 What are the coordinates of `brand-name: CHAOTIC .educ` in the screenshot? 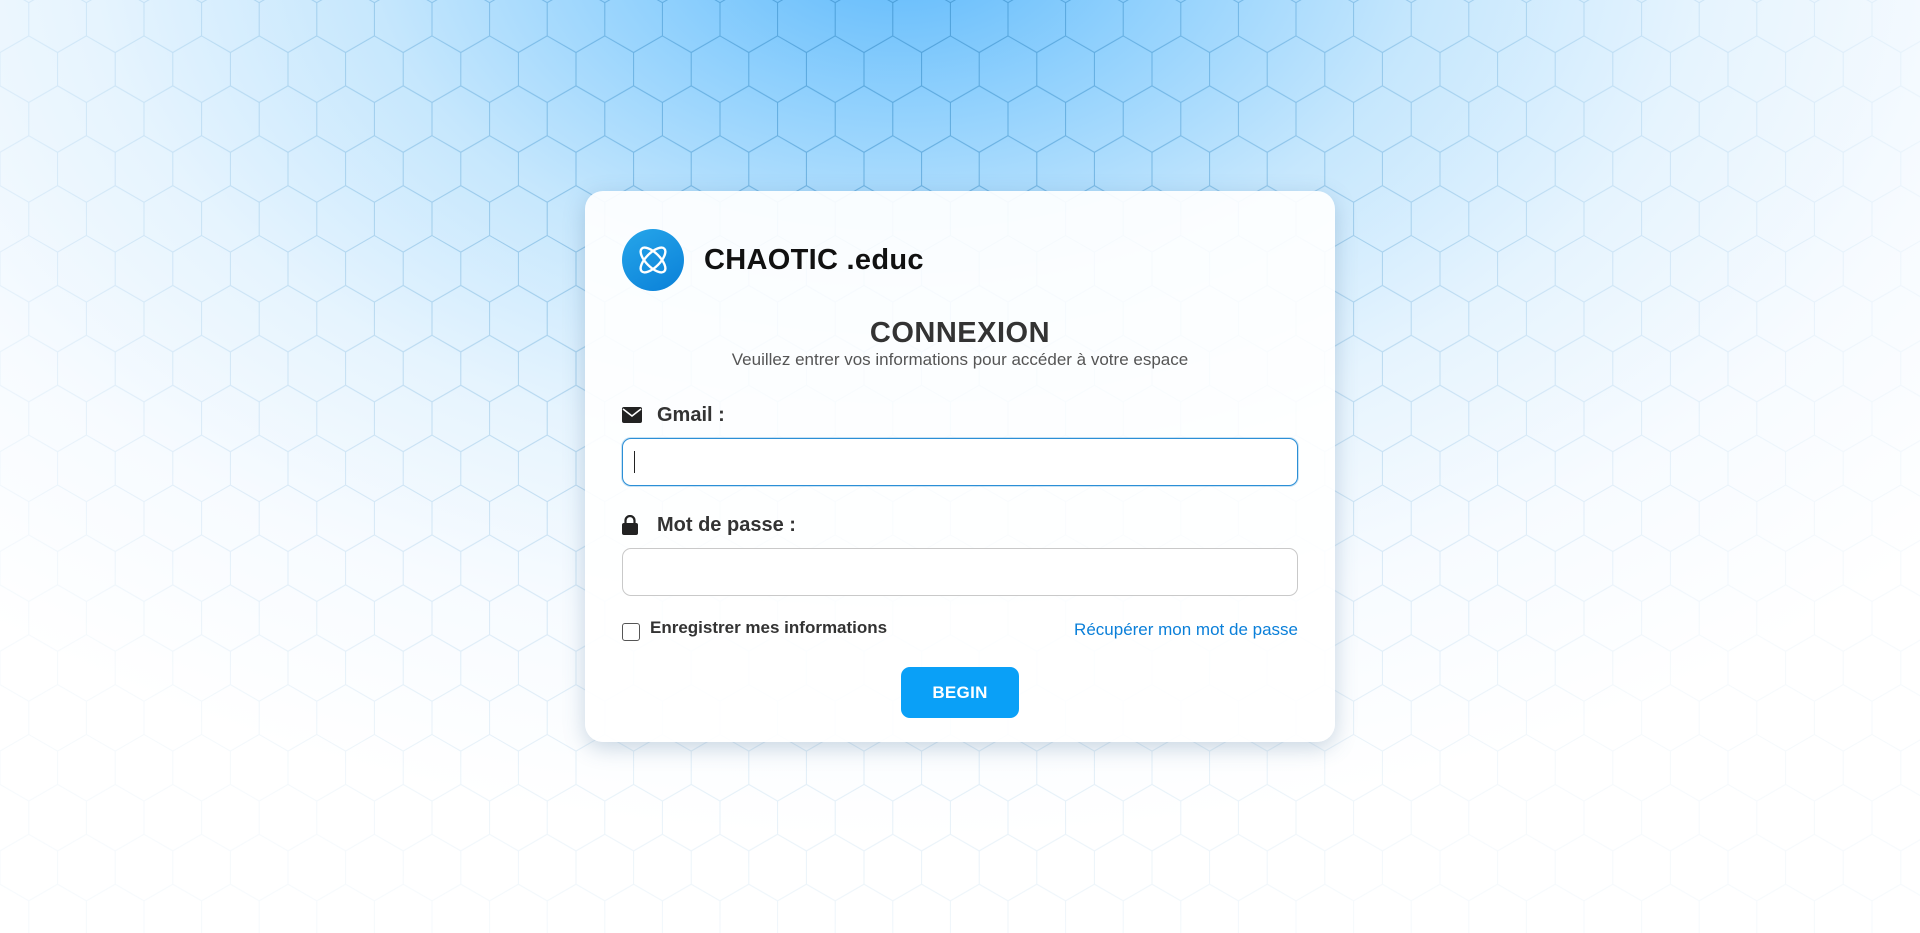 It's located at (814, 259).